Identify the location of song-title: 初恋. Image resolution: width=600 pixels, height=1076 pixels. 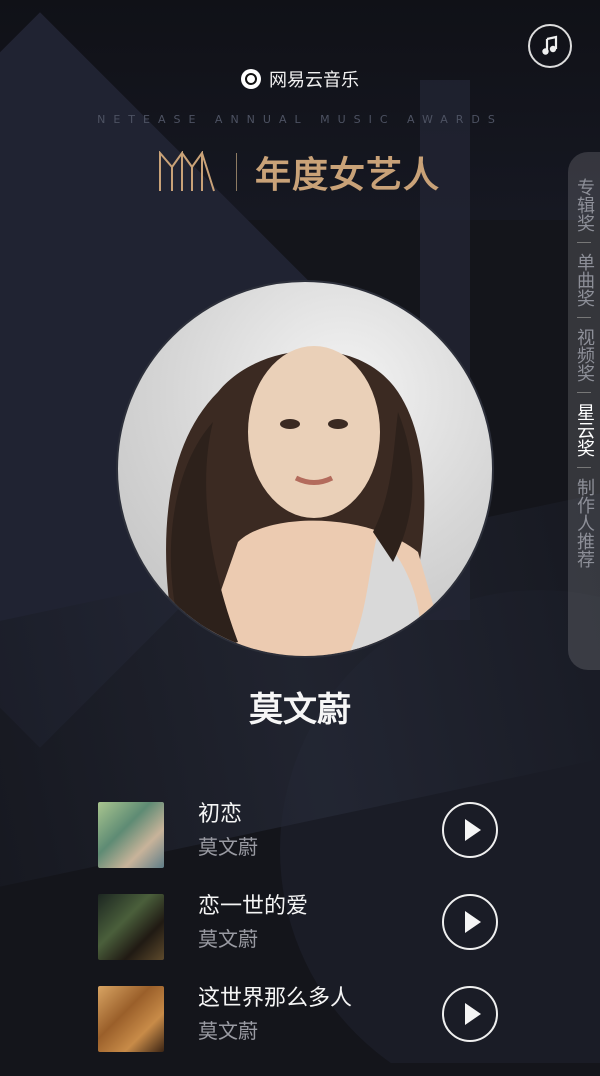
(220, 814).